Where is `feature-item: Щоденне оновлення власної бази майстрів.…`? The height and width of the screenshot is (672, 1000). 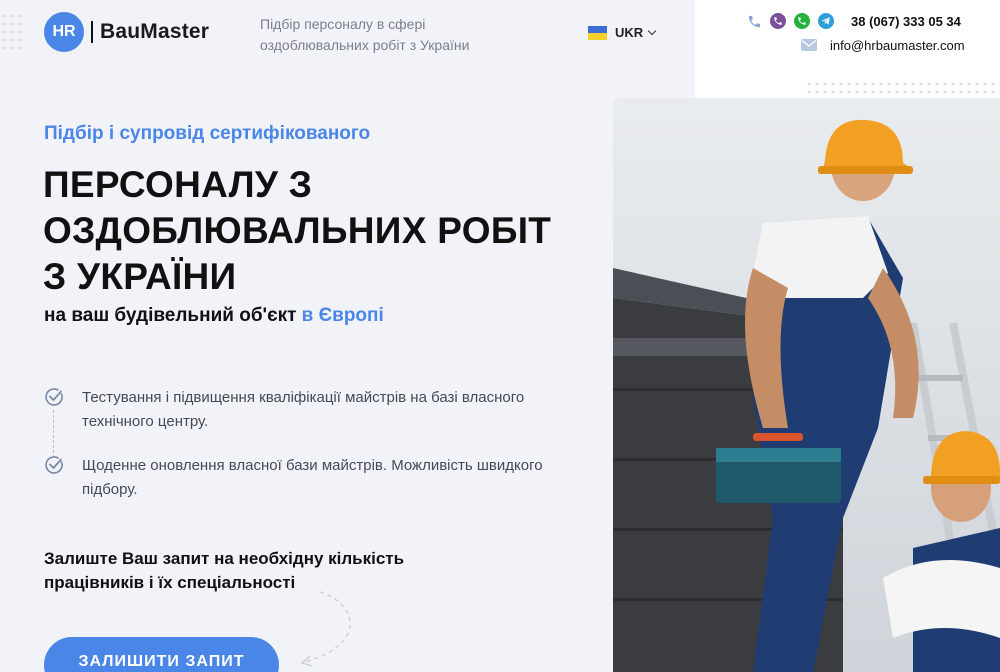 feature-item: Щоденне оновлення власної бази майстрів.… is located at coordinates (314, 478).